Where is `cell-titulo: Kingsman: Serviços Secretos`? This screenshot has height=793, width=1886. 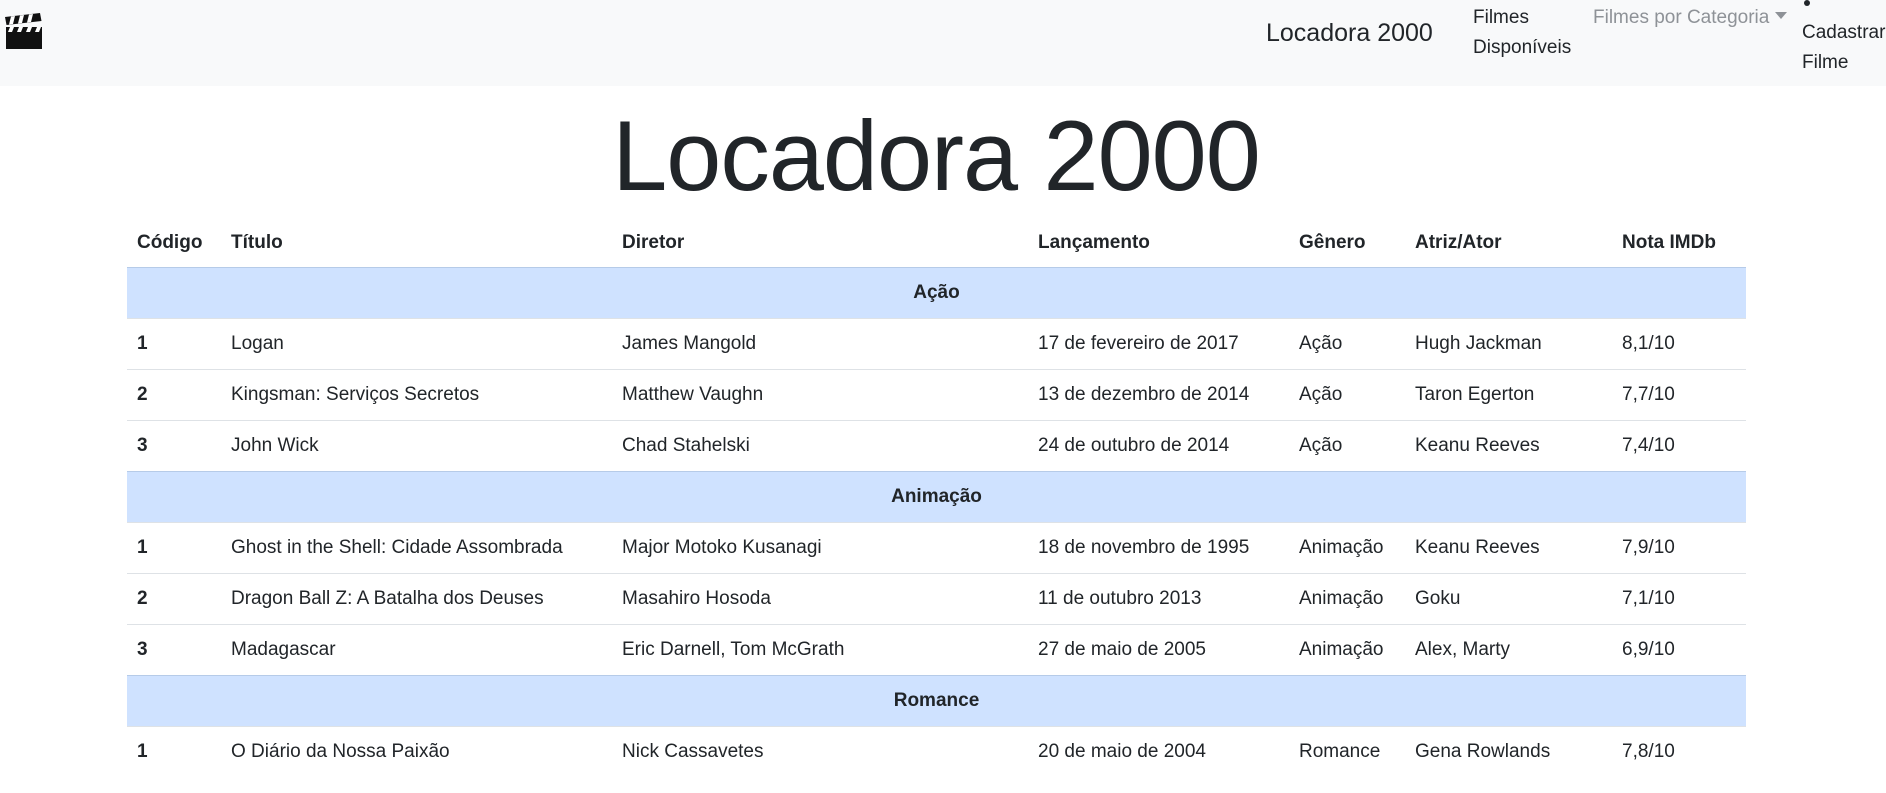
cell-titulo: Kingsman: Serviços Secretos is located at coordinates (416, 394).